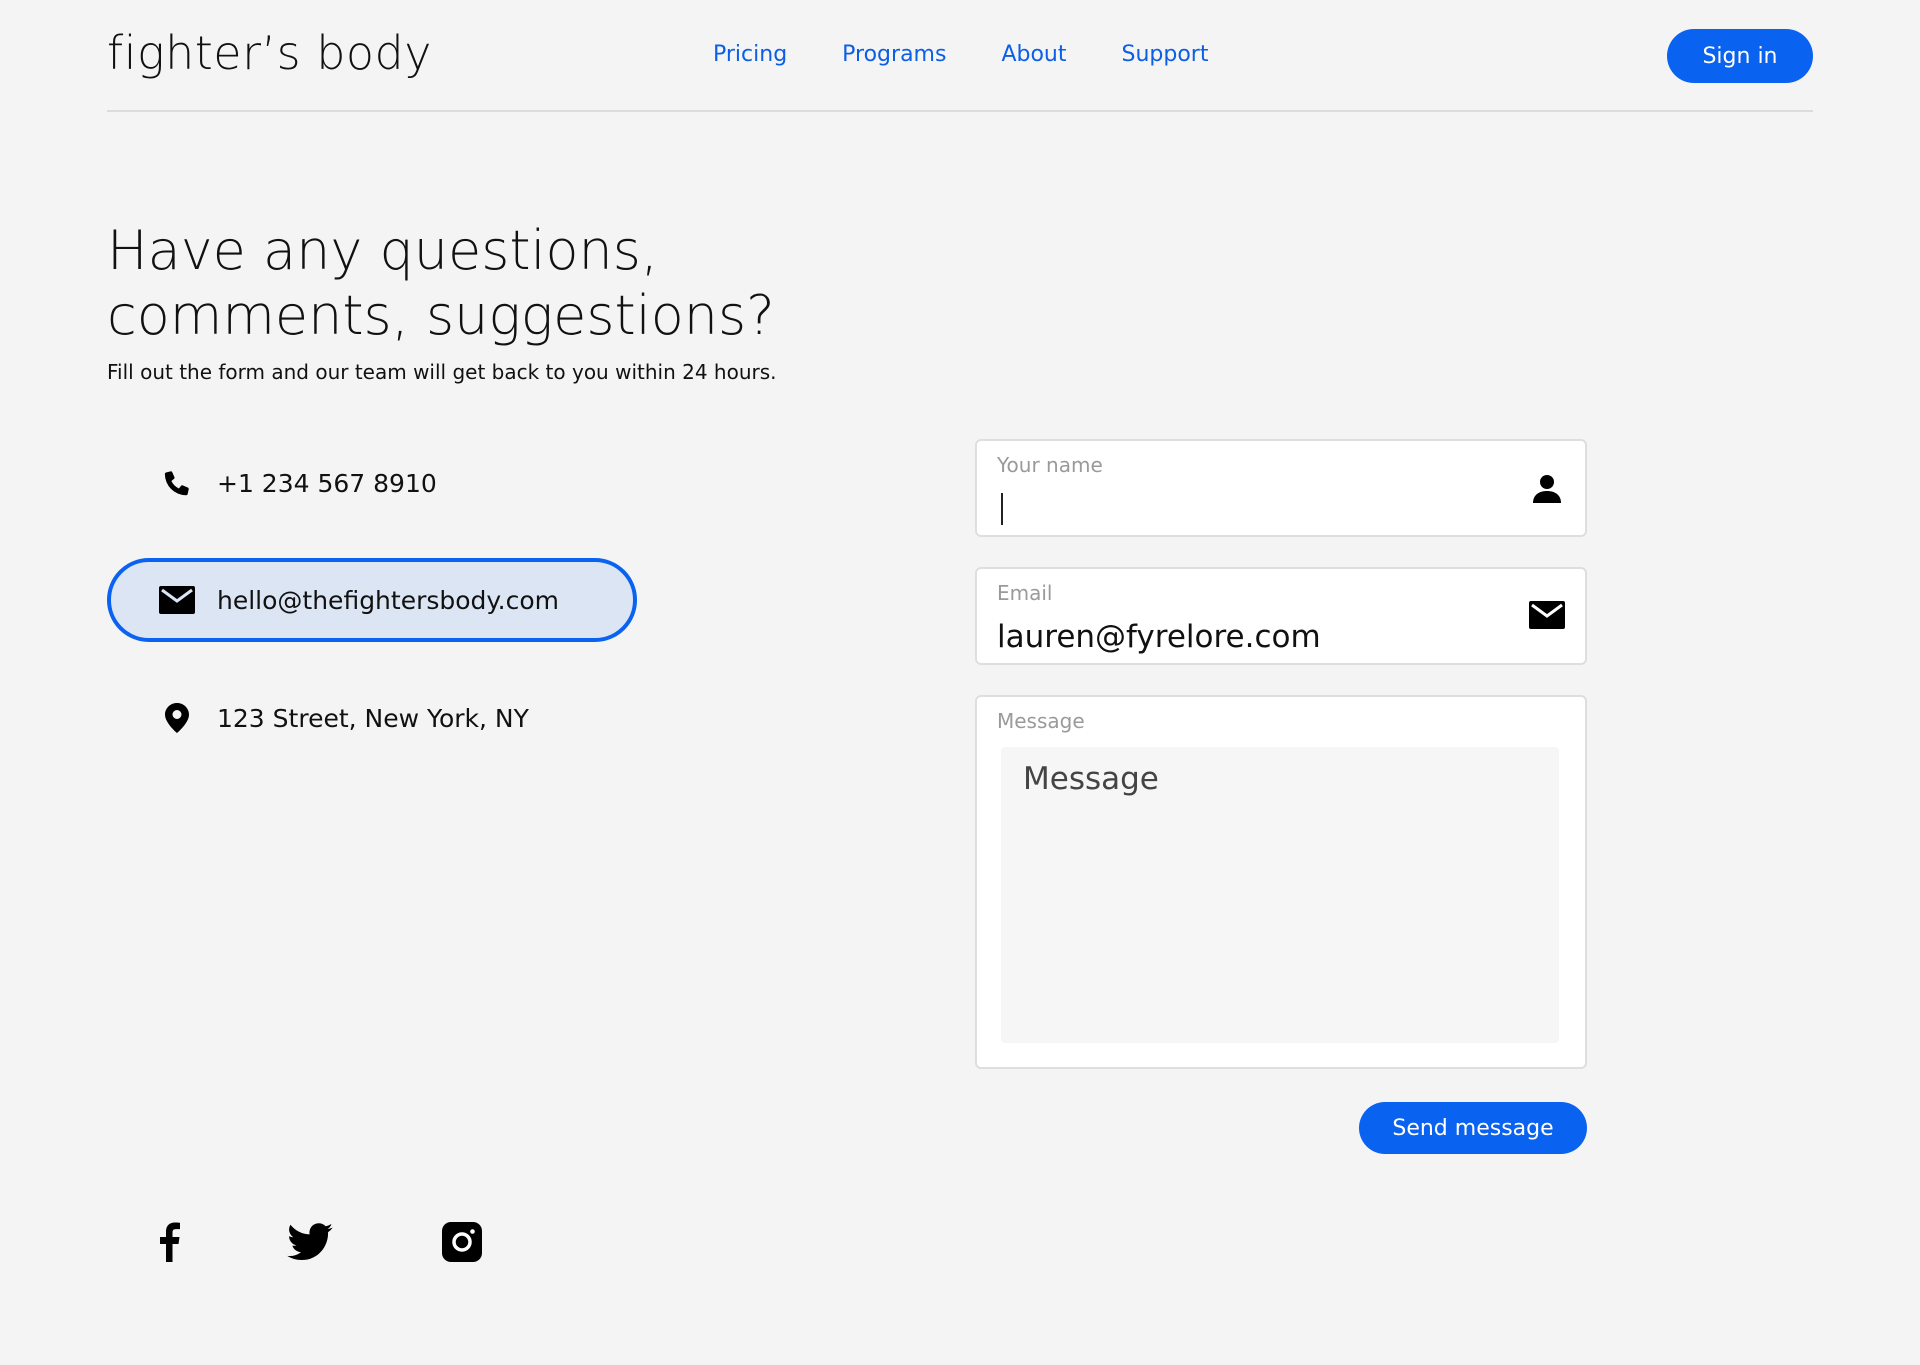 The height and width of the screenshot is (1365, 1920). What do you see at coordinates (1033, 54) in the screenshot?
I see `nav-about: About` at bounding box center [1033, 54].